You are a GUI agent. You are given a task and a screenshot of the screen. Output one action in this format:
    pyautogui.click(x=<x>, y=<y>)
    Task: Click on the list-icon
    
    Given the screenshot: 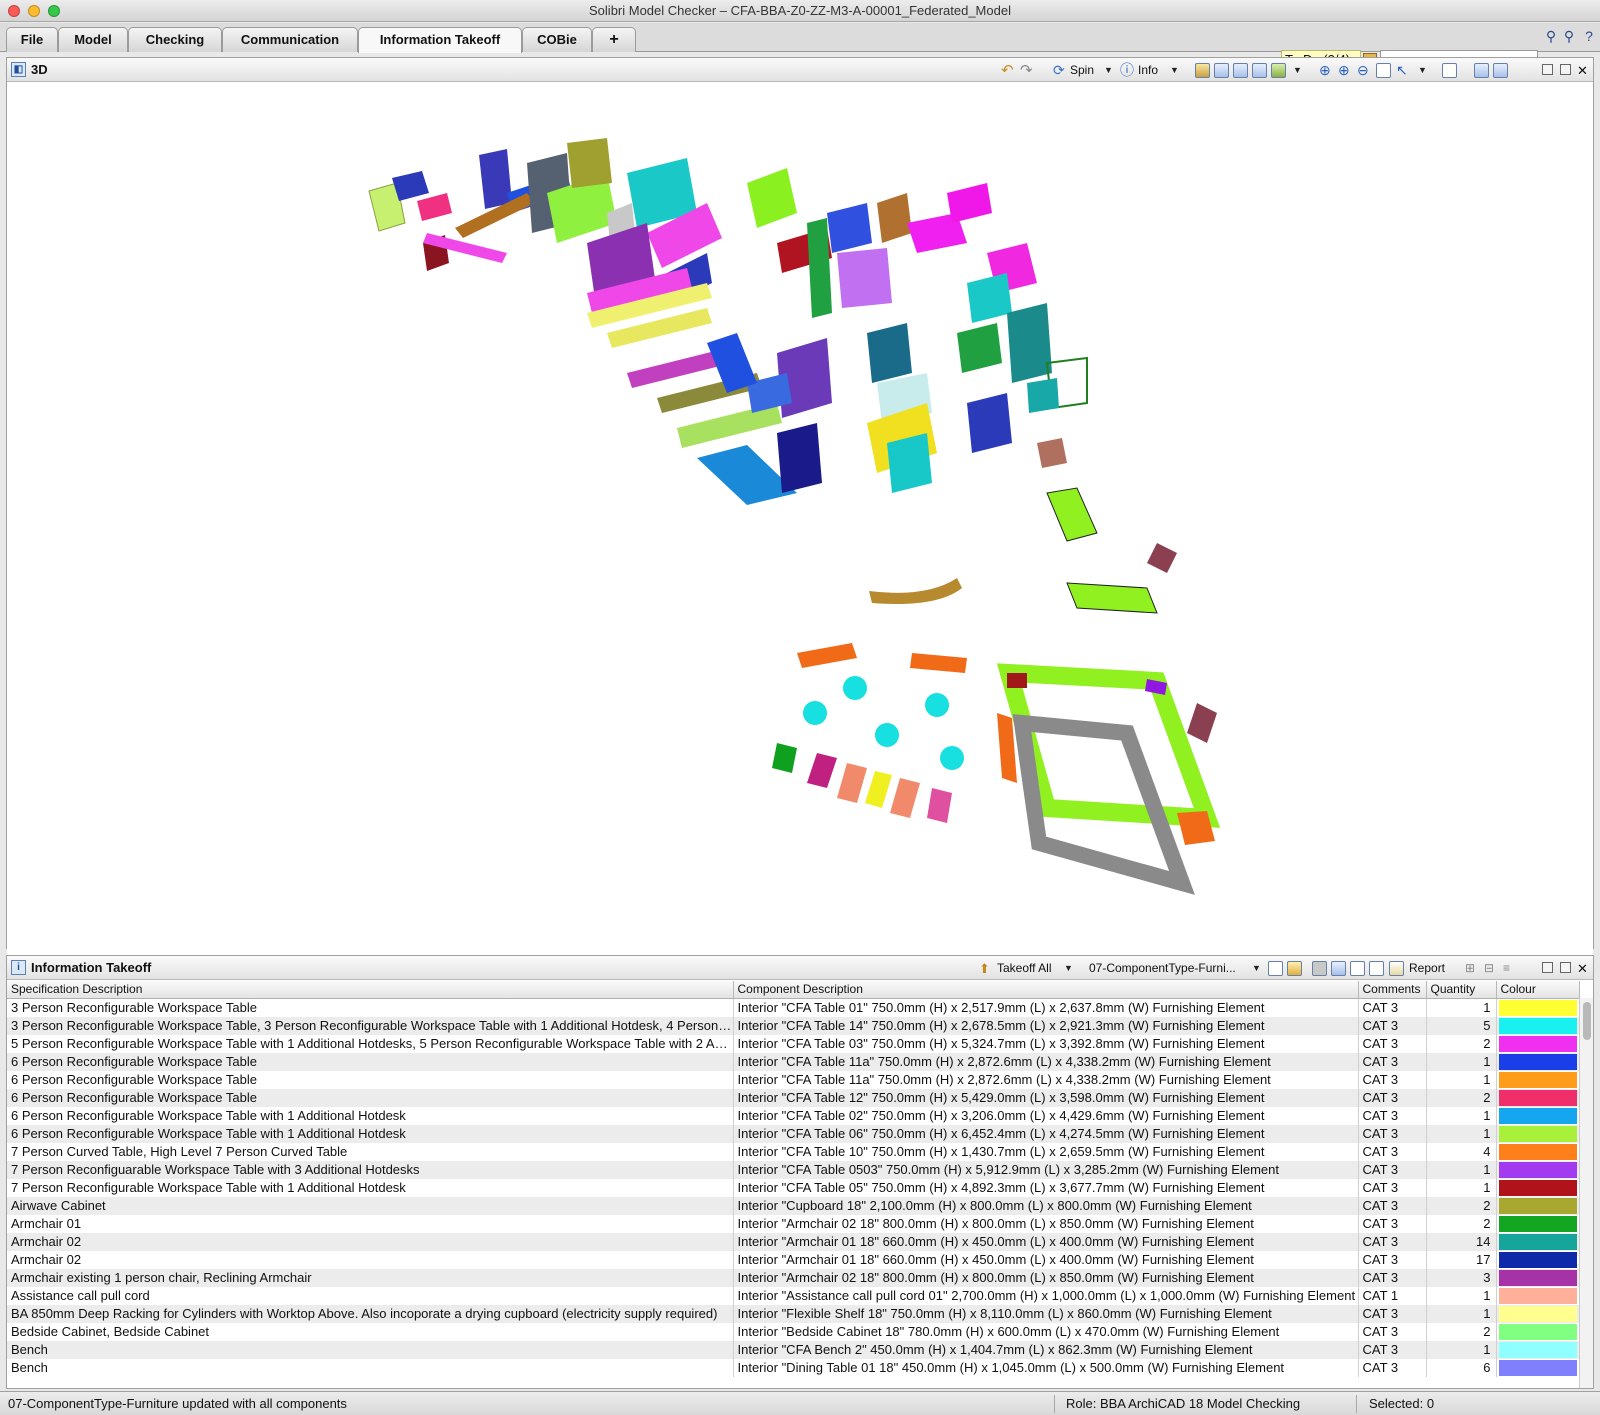 What is the action you would take?
    pyautogui.click(x=1376, y=968)
    